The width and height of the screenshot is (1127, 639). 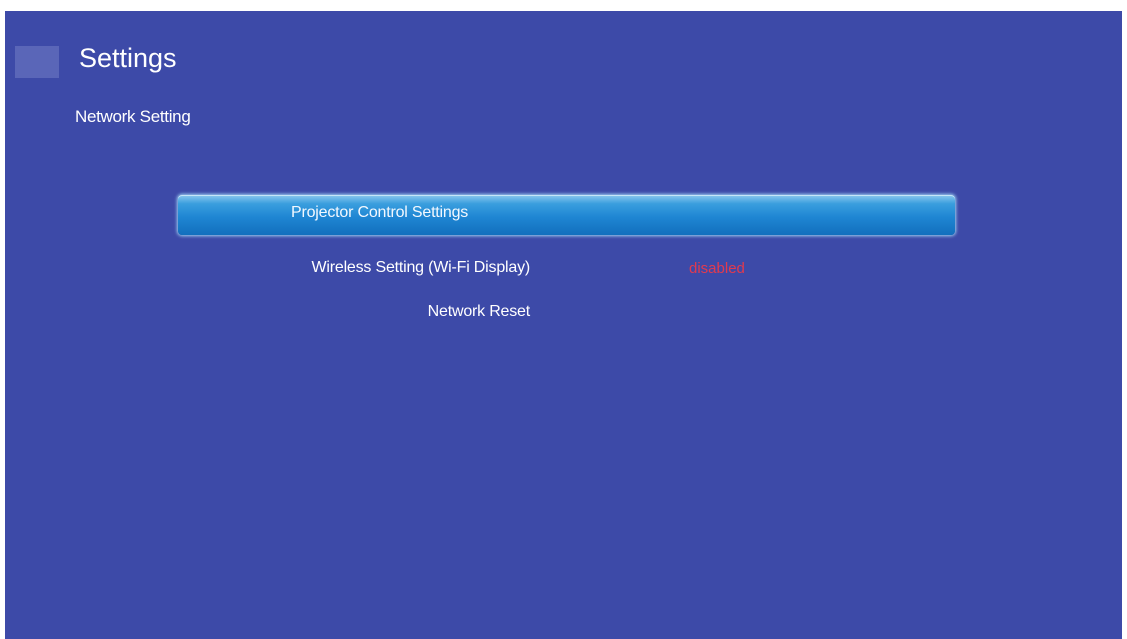 I want to click on page-title: Settings, so click(x=128, y=58).